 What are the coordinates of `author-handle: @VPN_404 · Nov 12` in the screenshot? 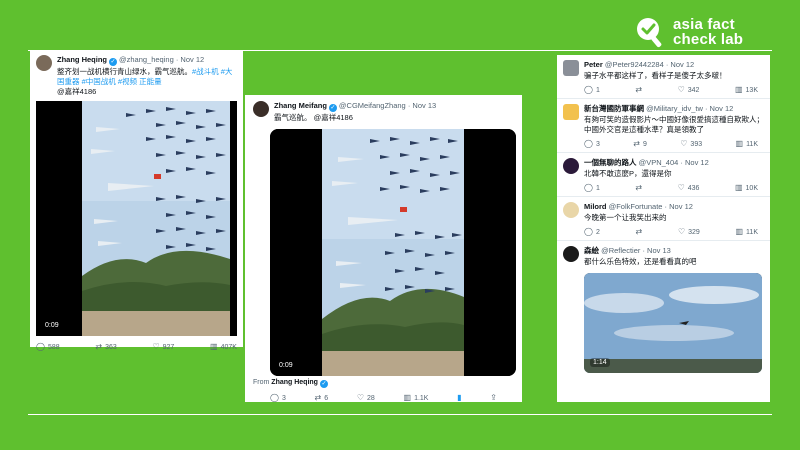 It's located at (674, 162).